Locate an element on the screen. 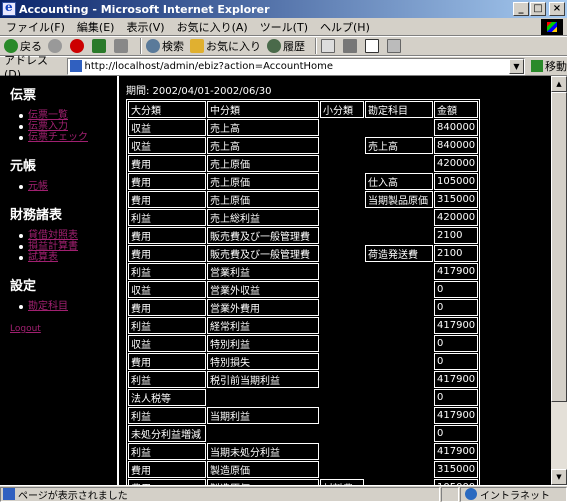 Image resolution: width=567 pixels, height=502 pixels. cell-major: 費用 is located at coordinates (167, 253).